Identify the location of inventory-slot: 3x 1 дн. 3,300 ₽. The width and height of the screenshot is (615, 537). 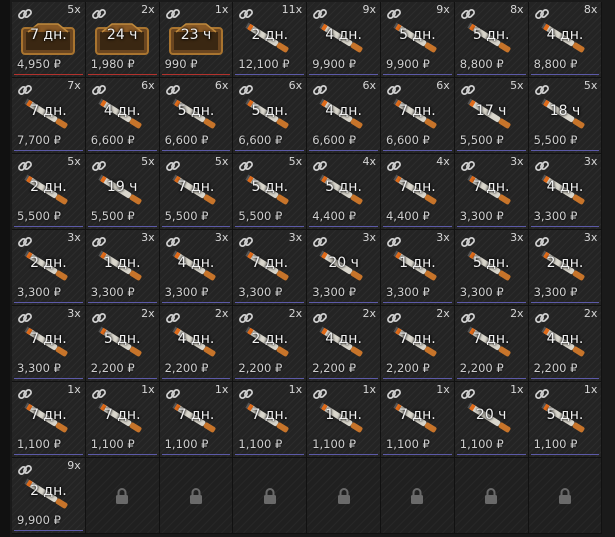
(417, 268).